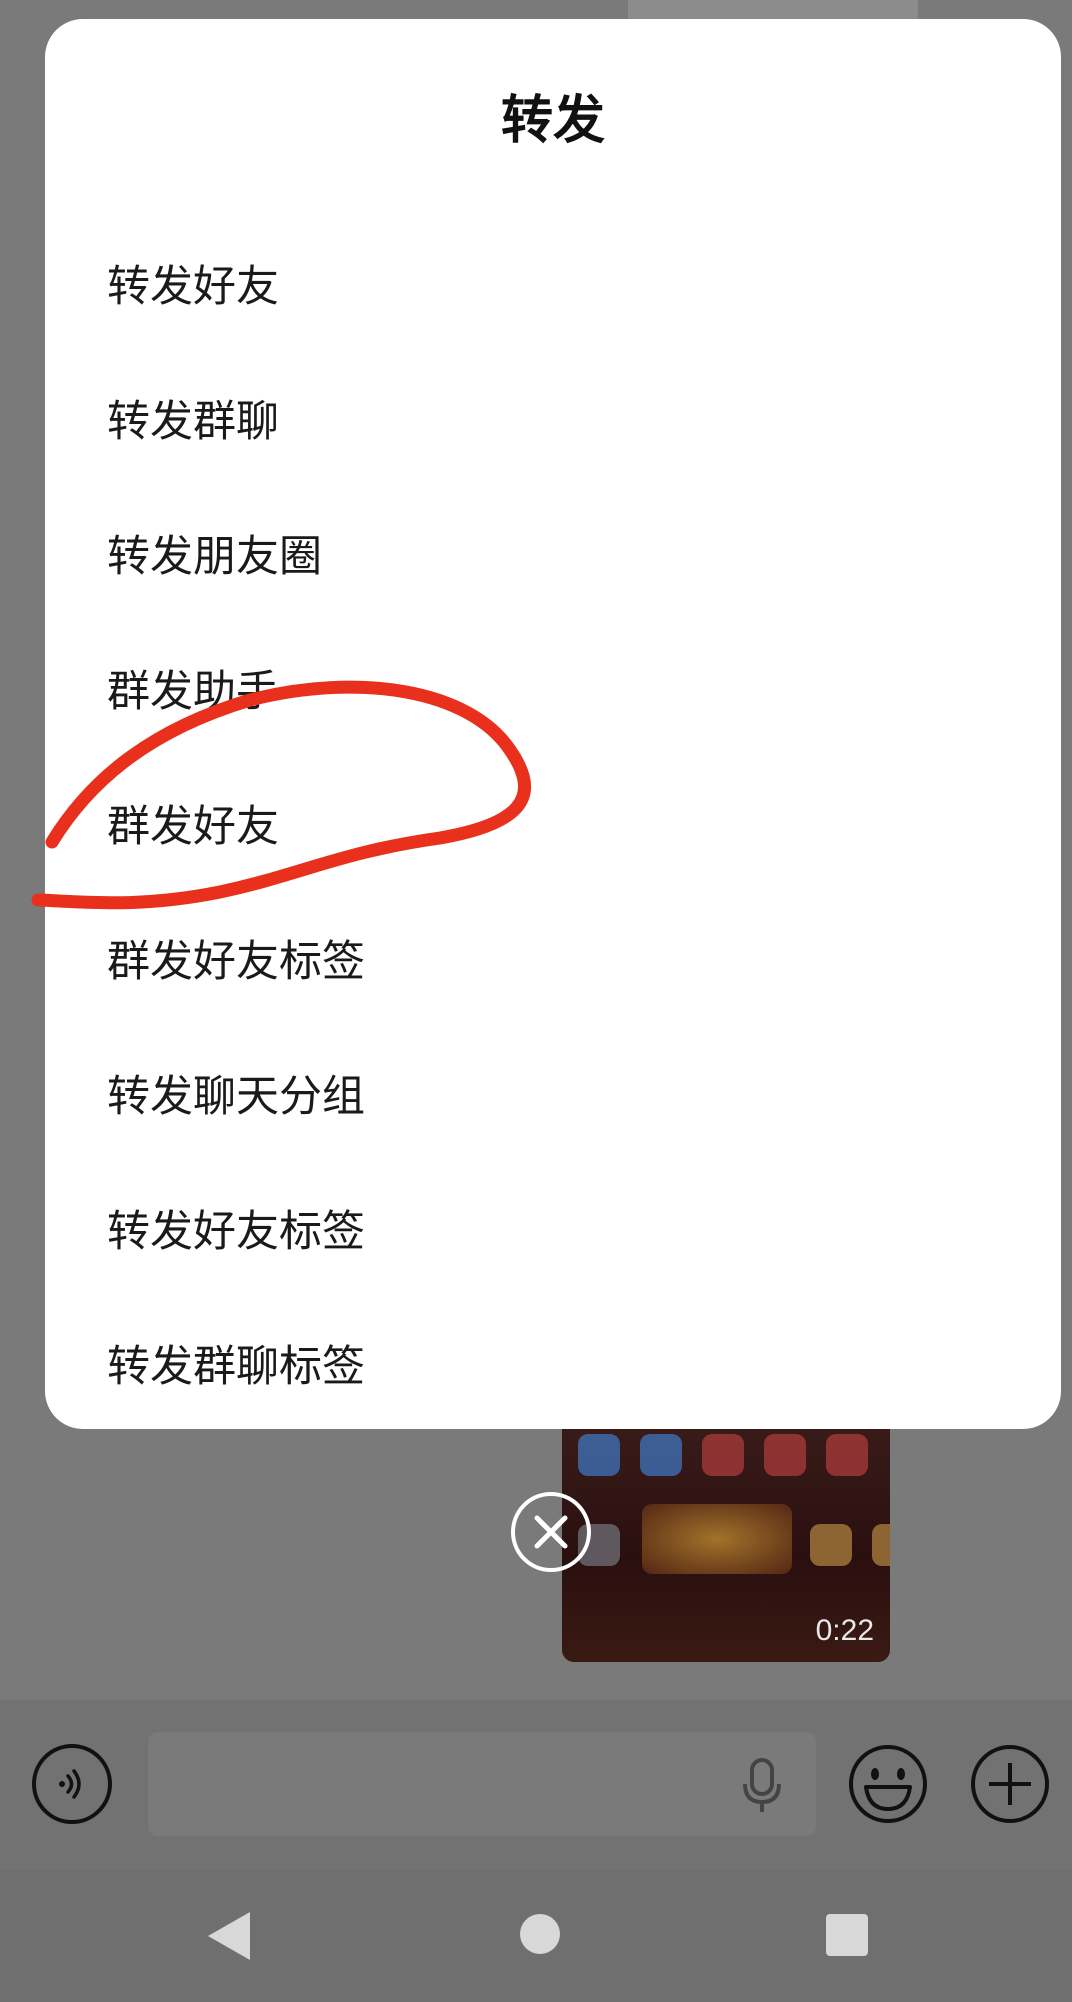 This screenshot has width=1072, height=2002. I want to click on option-label: 群发助手, so click(193, 691).